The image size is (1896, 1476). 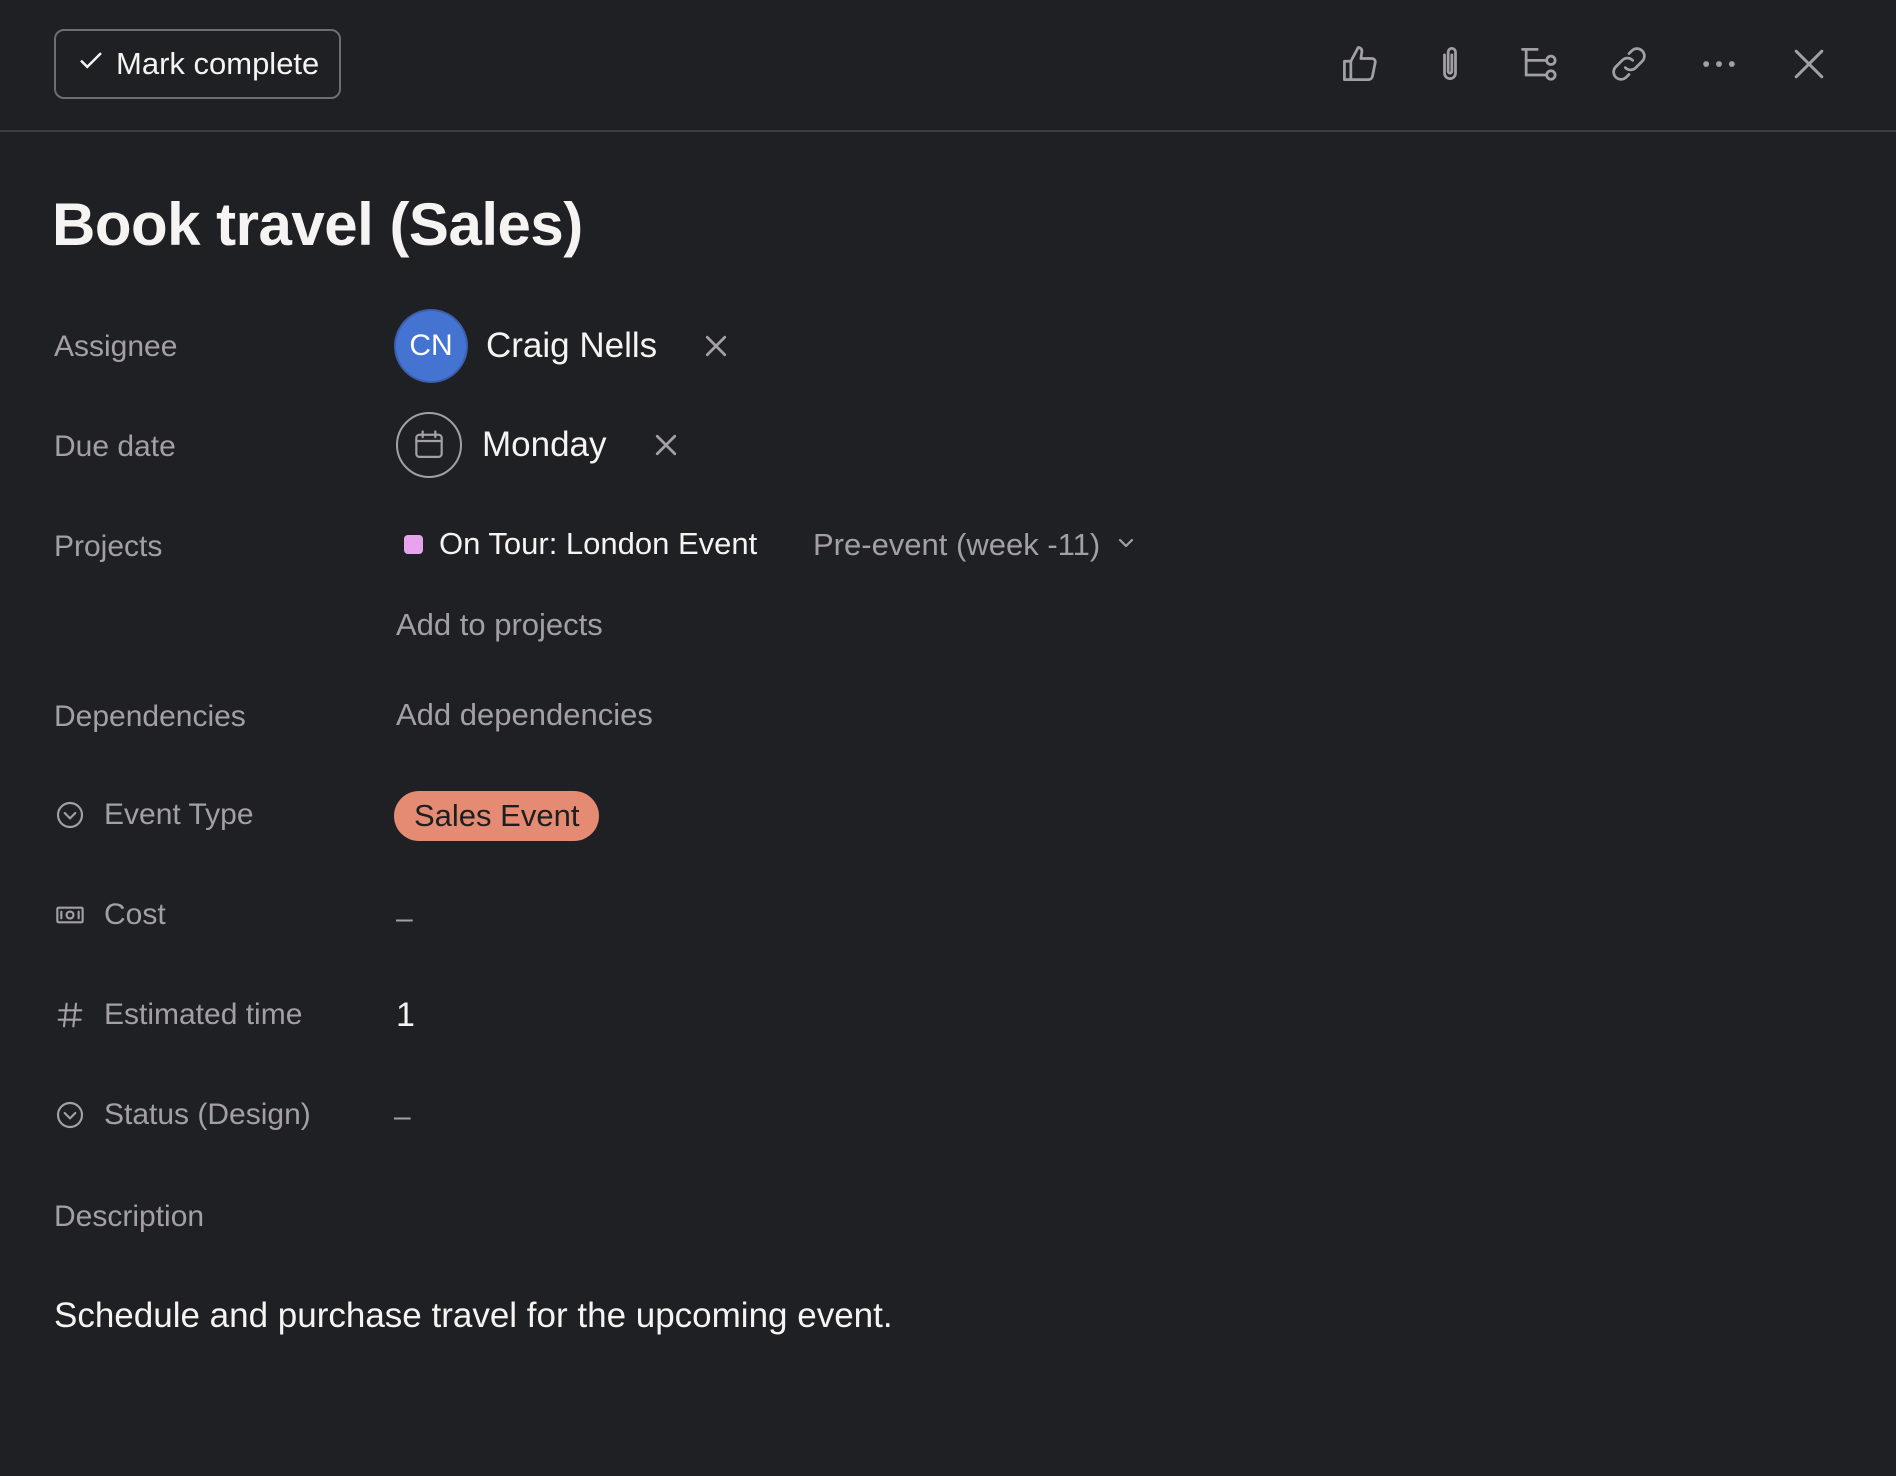 I want to click on estimated-time-label: Estimated time, so click(x=178, y=1015).